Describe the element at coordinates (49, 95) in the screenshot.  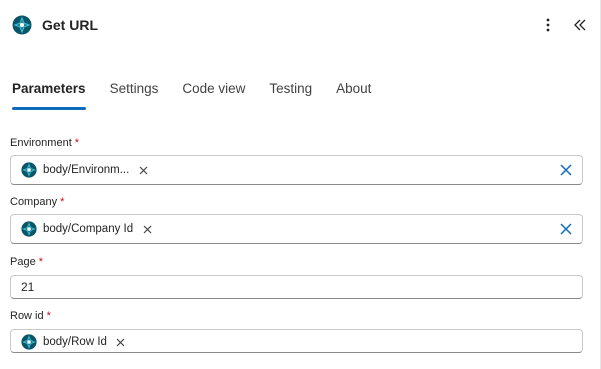
I see `tab-parameters: Parameters` at that location.